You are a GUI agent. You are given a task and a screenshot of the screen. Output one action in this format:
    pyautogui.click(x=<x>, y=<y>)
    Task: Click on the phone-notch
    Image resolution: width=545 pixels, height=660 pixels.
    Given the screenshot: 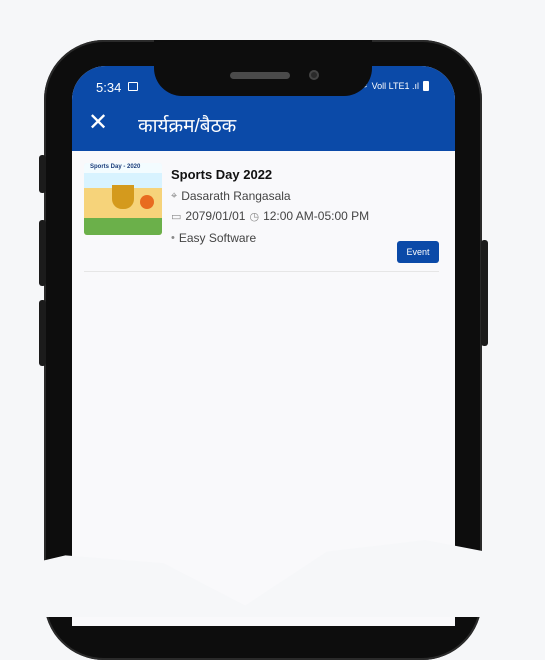 What is the action you would take?
    pyautogui.click(x=263, y=68)
    